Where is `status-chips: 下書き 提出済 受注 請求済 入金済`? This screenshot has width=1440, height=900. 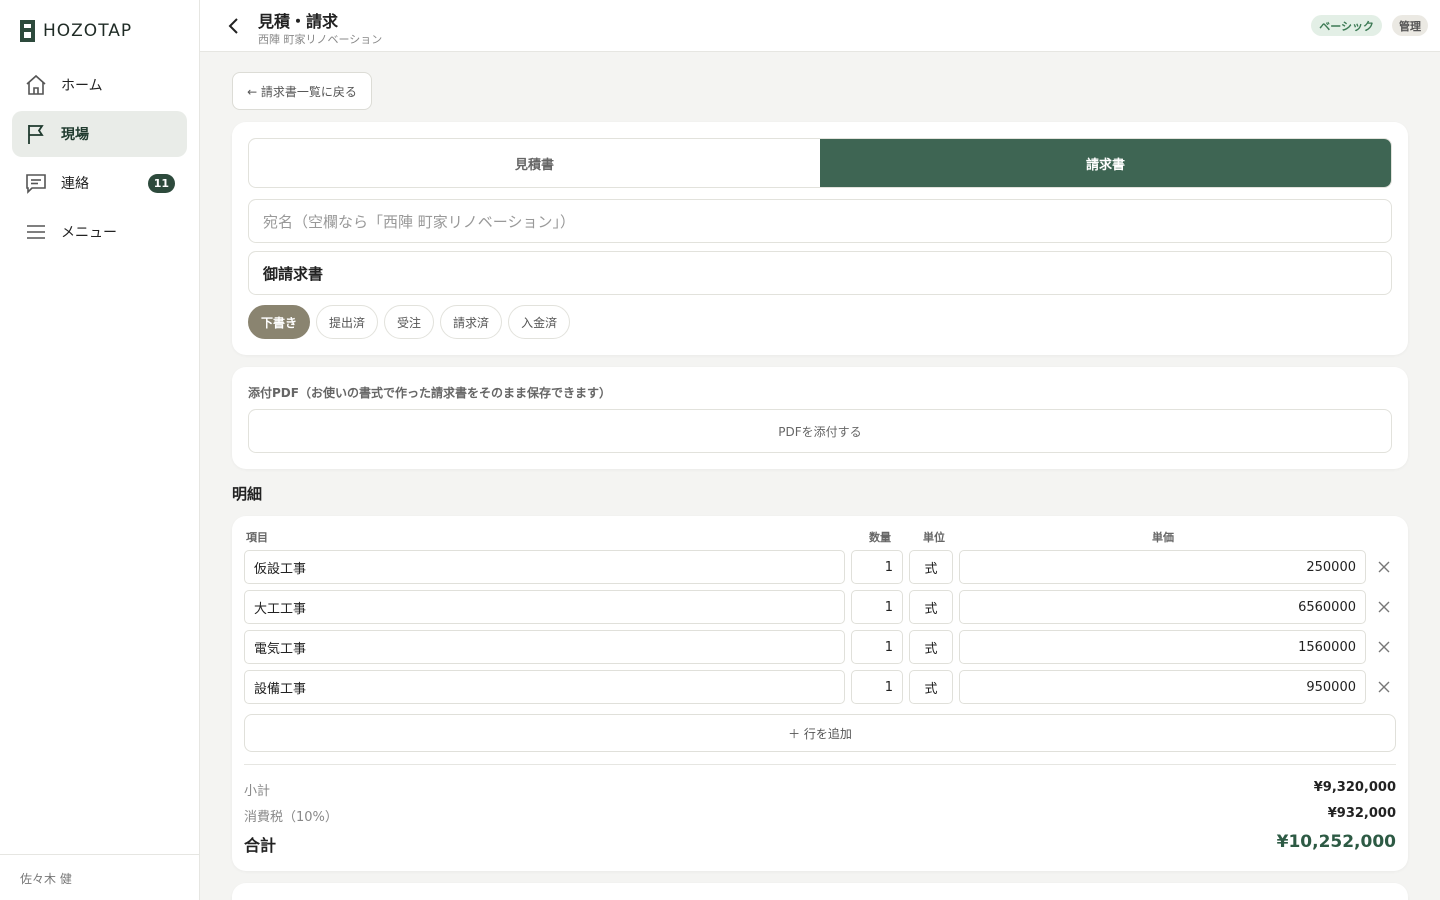
status-chips: 下書き 提出済 受注 請求済 入金済 is located at coordinates (409, 322).